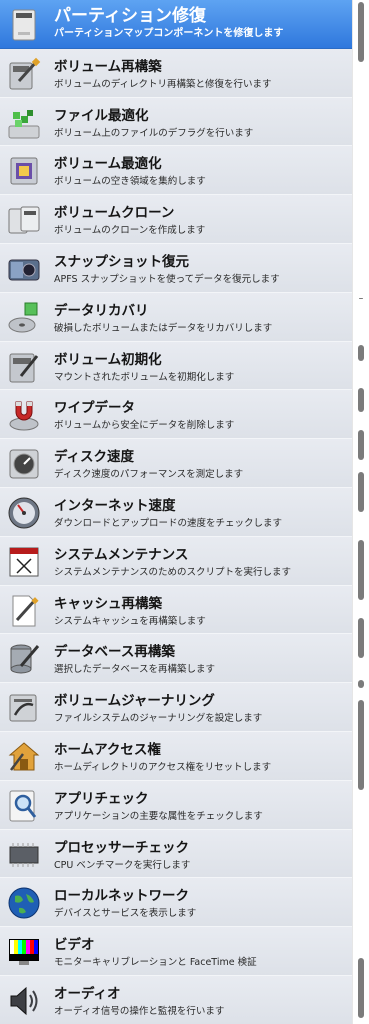  I want to click on database-screwdriver-icon, so click(24, 659).